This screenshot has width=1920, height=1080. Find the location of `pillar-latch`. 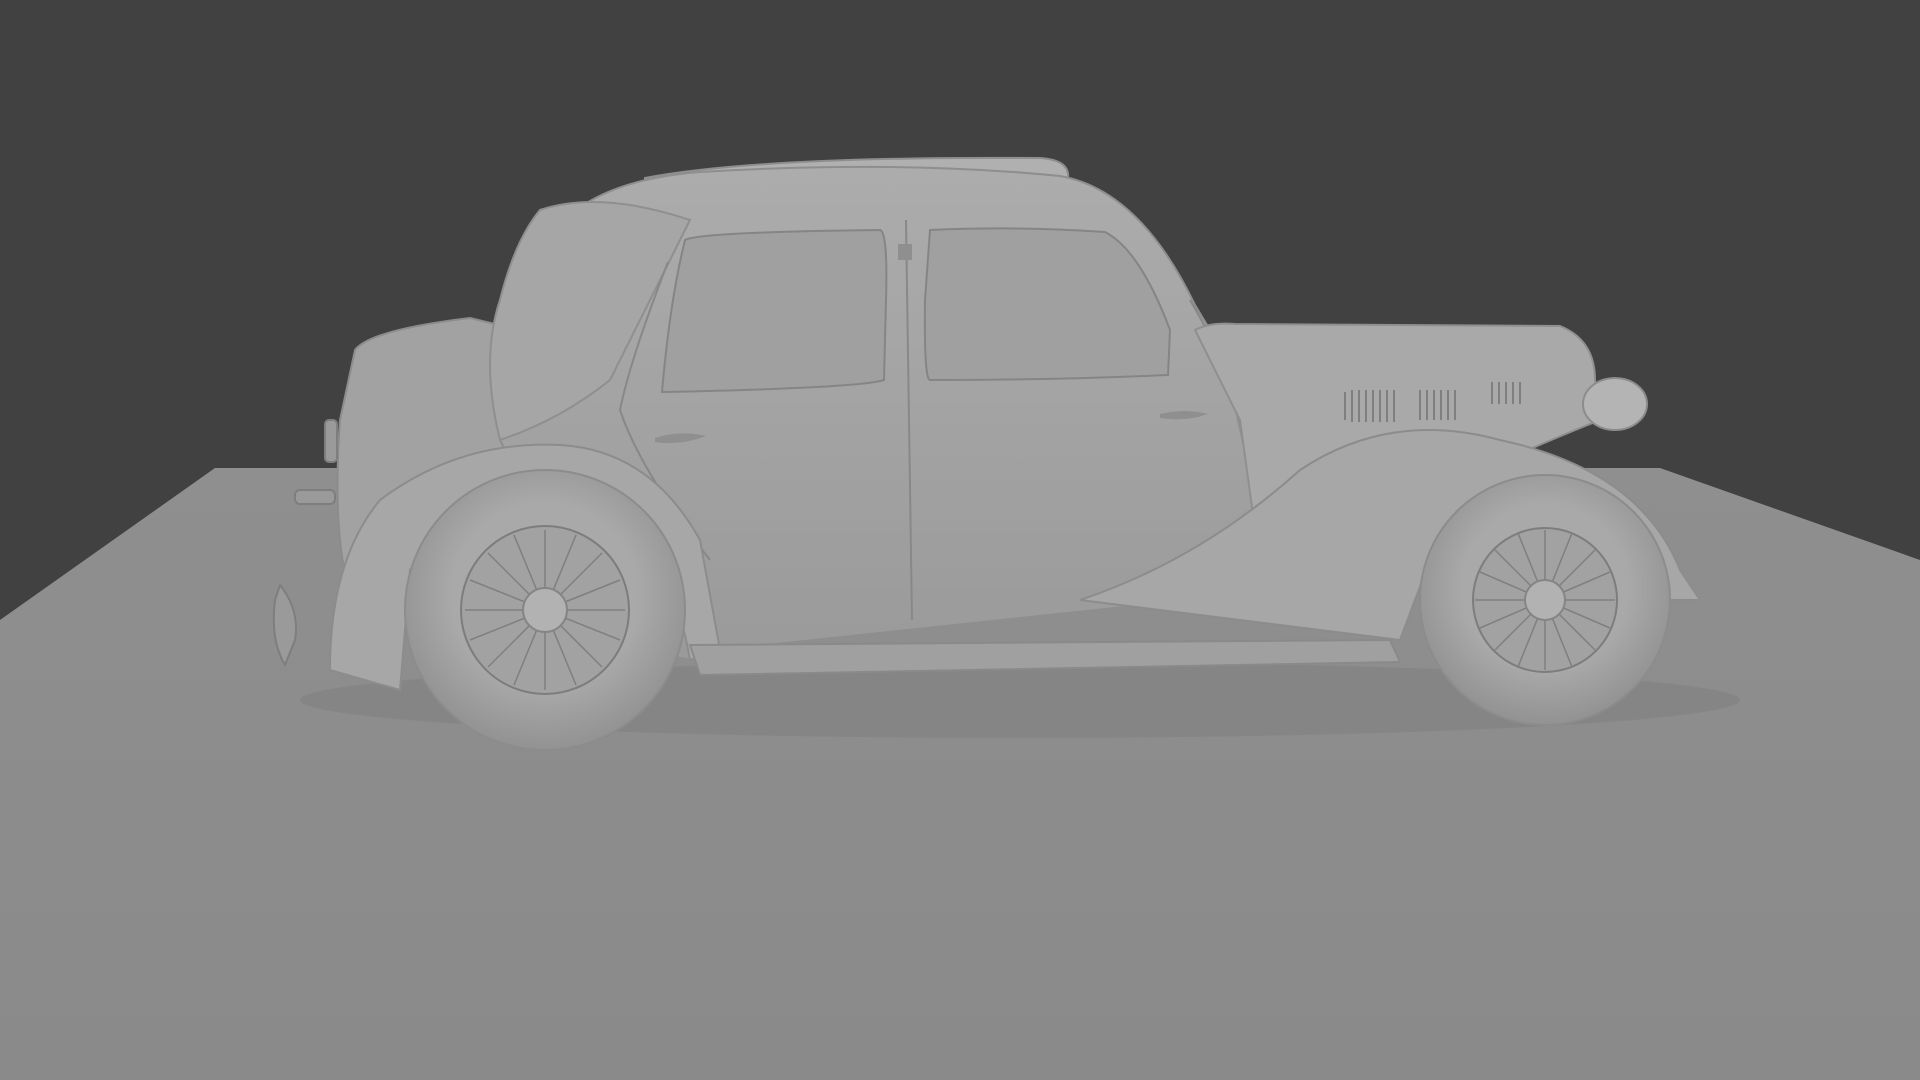

pillar-latch is located at coordinates (905, 252).